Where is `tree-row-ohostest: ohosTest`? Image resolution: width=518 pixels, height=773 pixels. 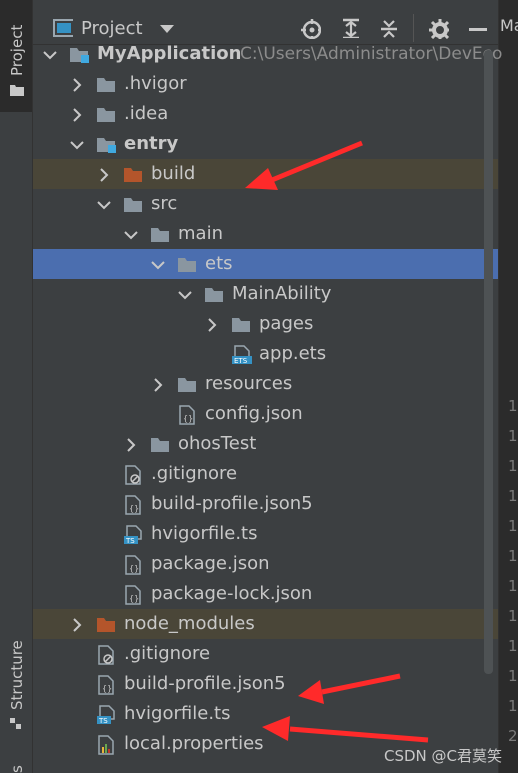
tree-row-ohostest: ohosTest is located at coordinates (265, 444).